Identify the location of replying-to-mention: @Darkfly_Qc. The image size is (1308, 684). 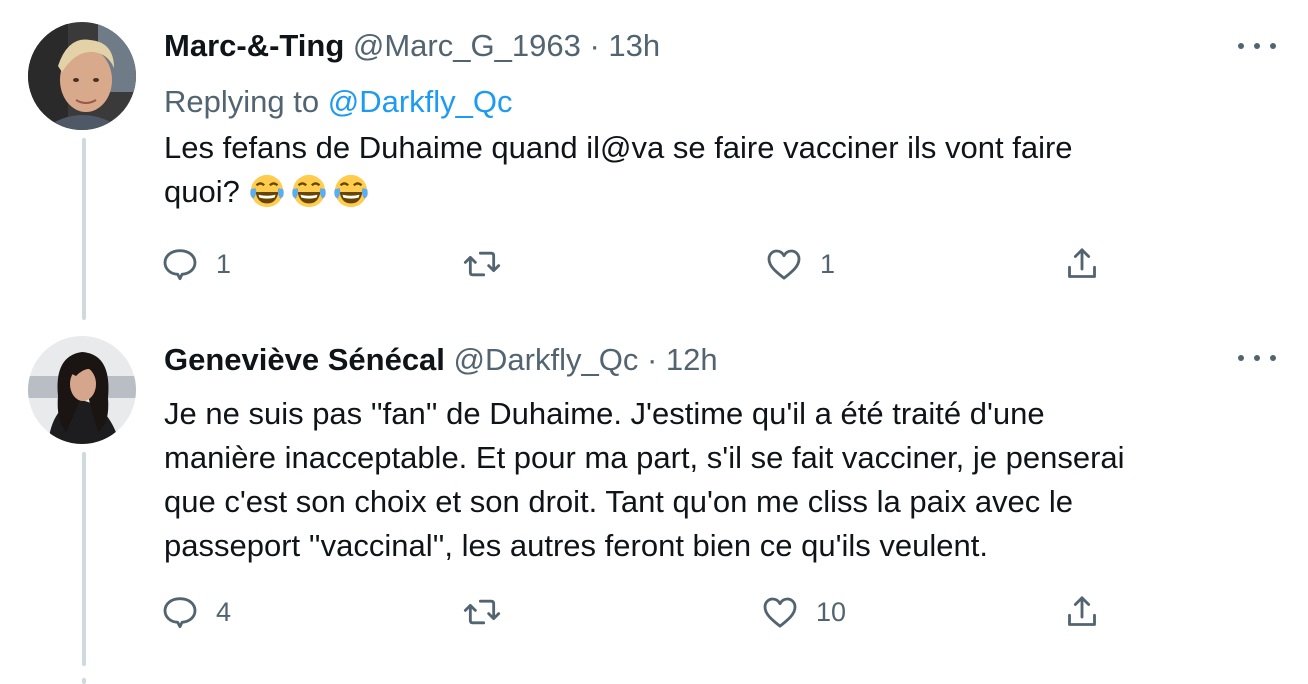
(420, 101).